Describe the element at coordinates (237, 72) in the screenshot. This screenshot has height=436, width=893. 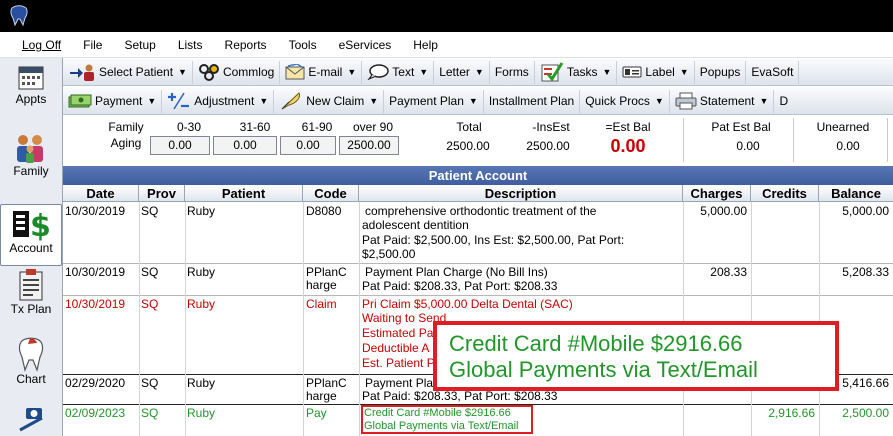
I see `commlog-button: Commlog` at that location.